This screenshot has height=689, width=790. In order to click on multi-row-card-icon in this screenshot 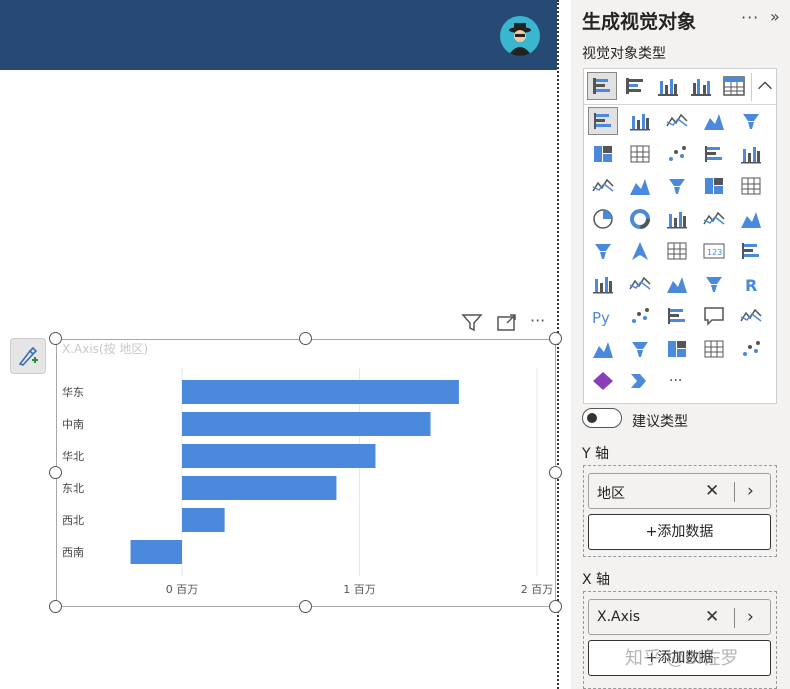, I will do `click(751, 251)`.